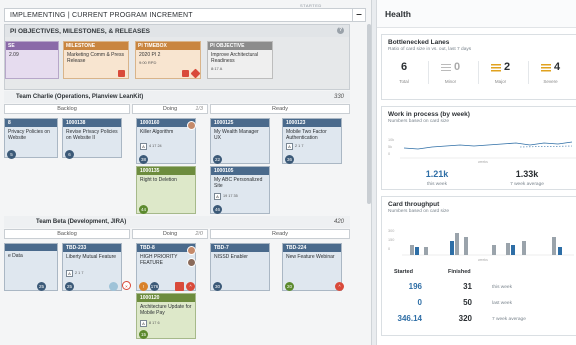 This screenshot has width=576, height=345. I want to click on card-size-badge: 44, so click(143, 209).